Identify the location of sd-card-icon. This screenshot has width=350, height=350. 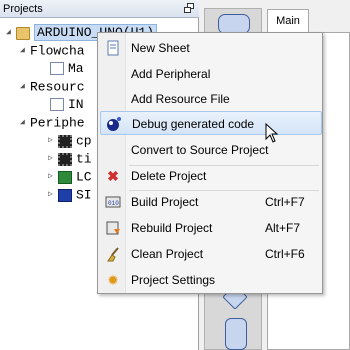
(65, 195).